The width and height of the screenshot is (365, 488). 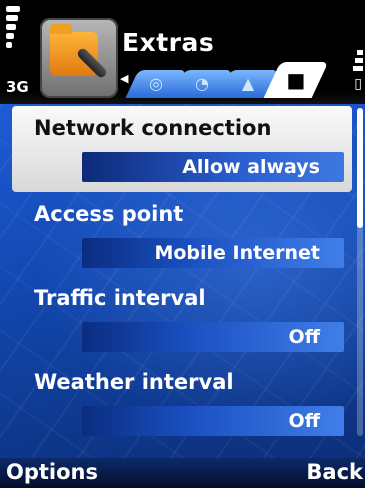 What do you see at coordinates (360, 168) in the screenshot?
I see `scrollbar-thumb` at bounding box center [360, 168].